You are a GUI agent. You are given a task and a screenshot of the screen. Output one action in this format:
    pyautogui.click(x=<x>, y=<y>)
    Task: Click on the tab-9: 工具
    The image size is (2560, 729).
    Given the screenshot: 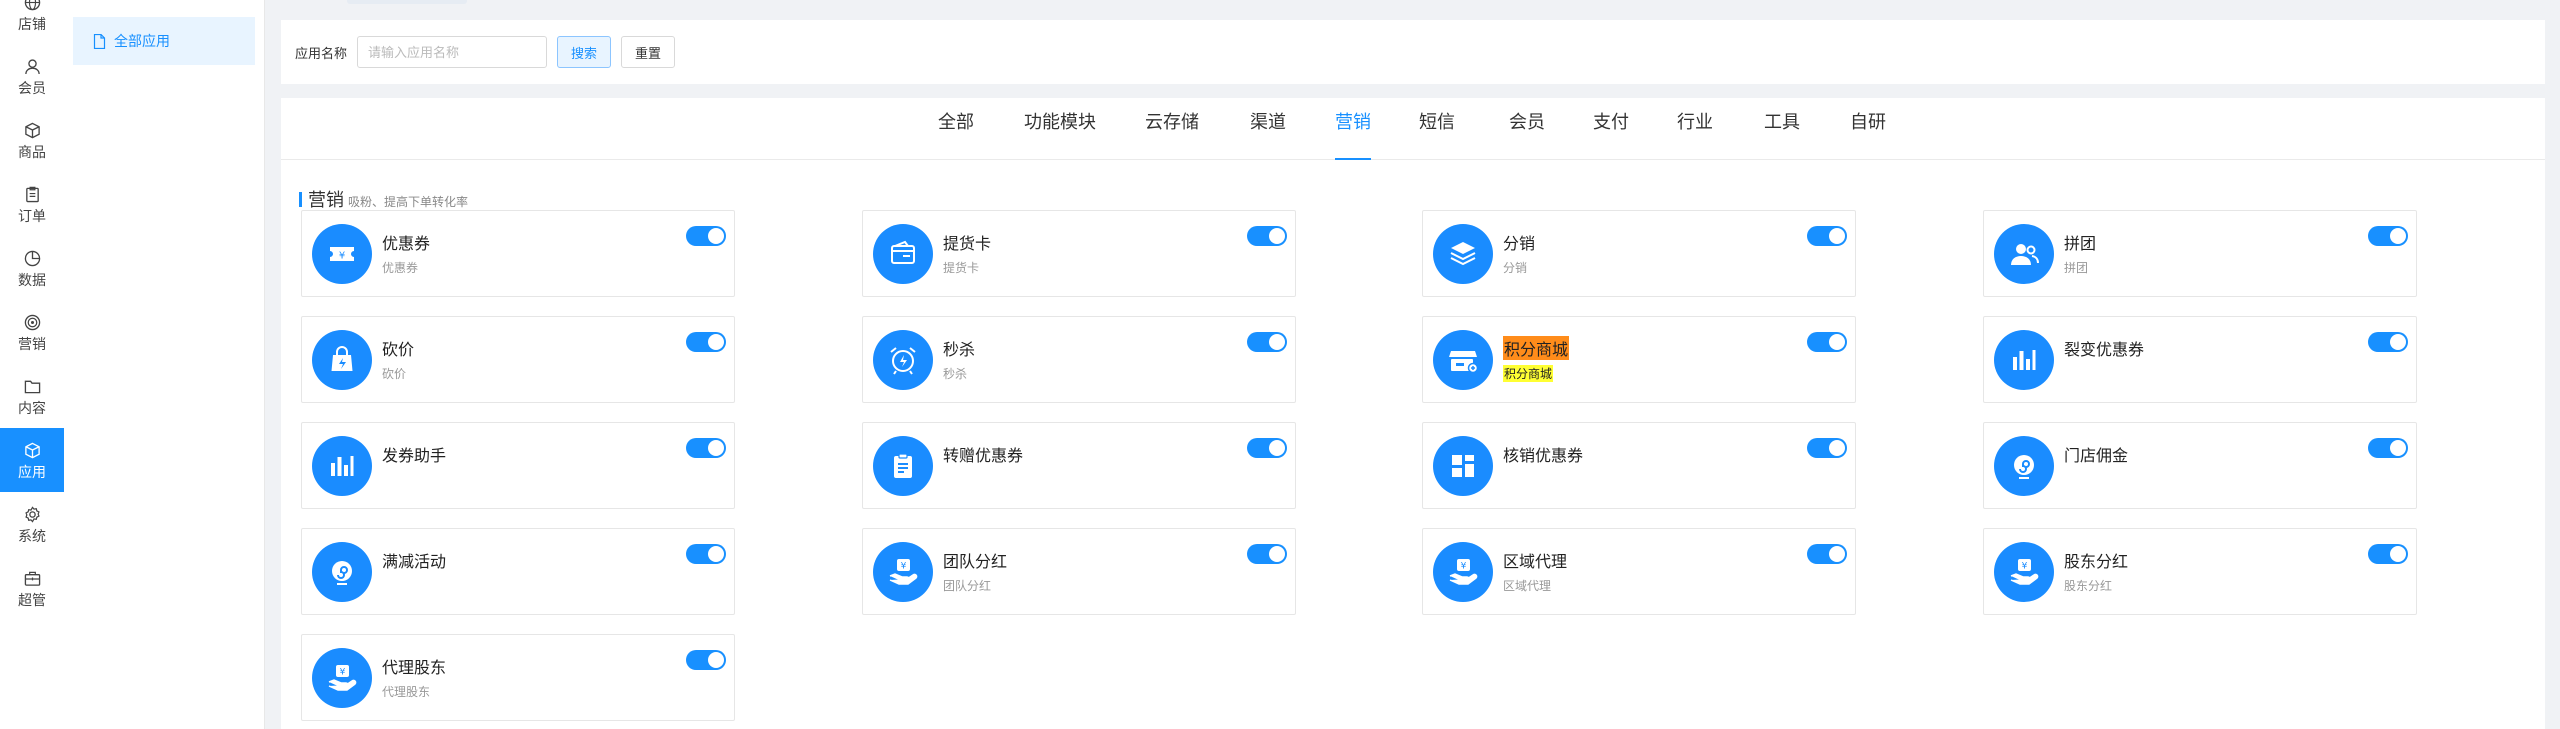 What is the action you would take?
    pyautogui.click(x=1782, y=136)
    